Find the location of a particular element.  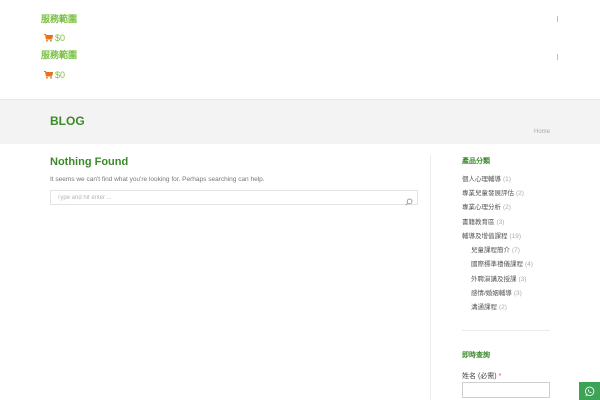

search-icon is located at coordinates (409, 202).